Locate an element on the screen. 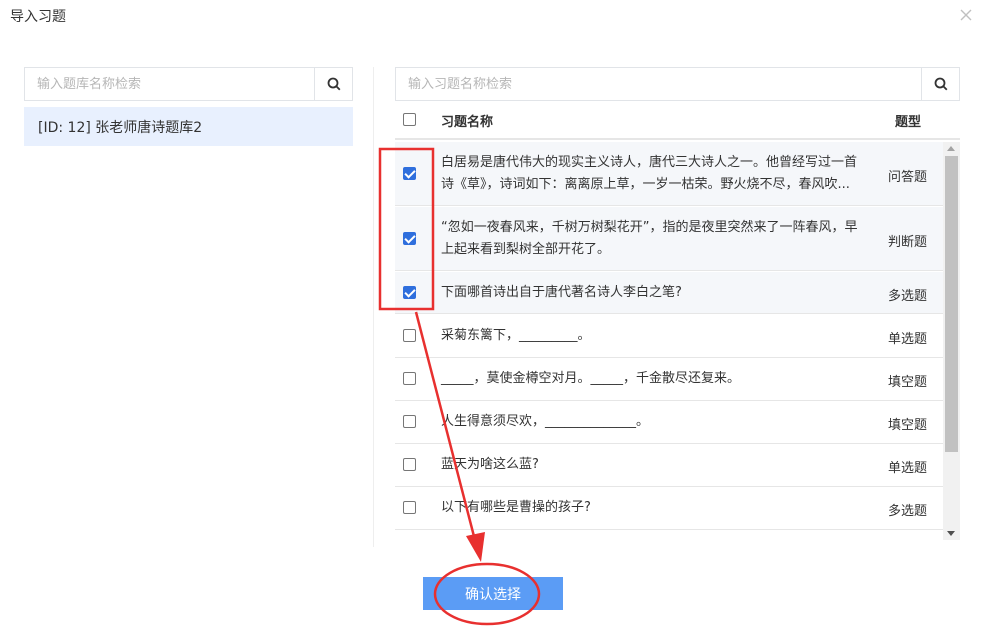 The width and height of the screenshot is (983, 635). question-table-header: 习题名称 题型 is located at coordinates (677, 121).